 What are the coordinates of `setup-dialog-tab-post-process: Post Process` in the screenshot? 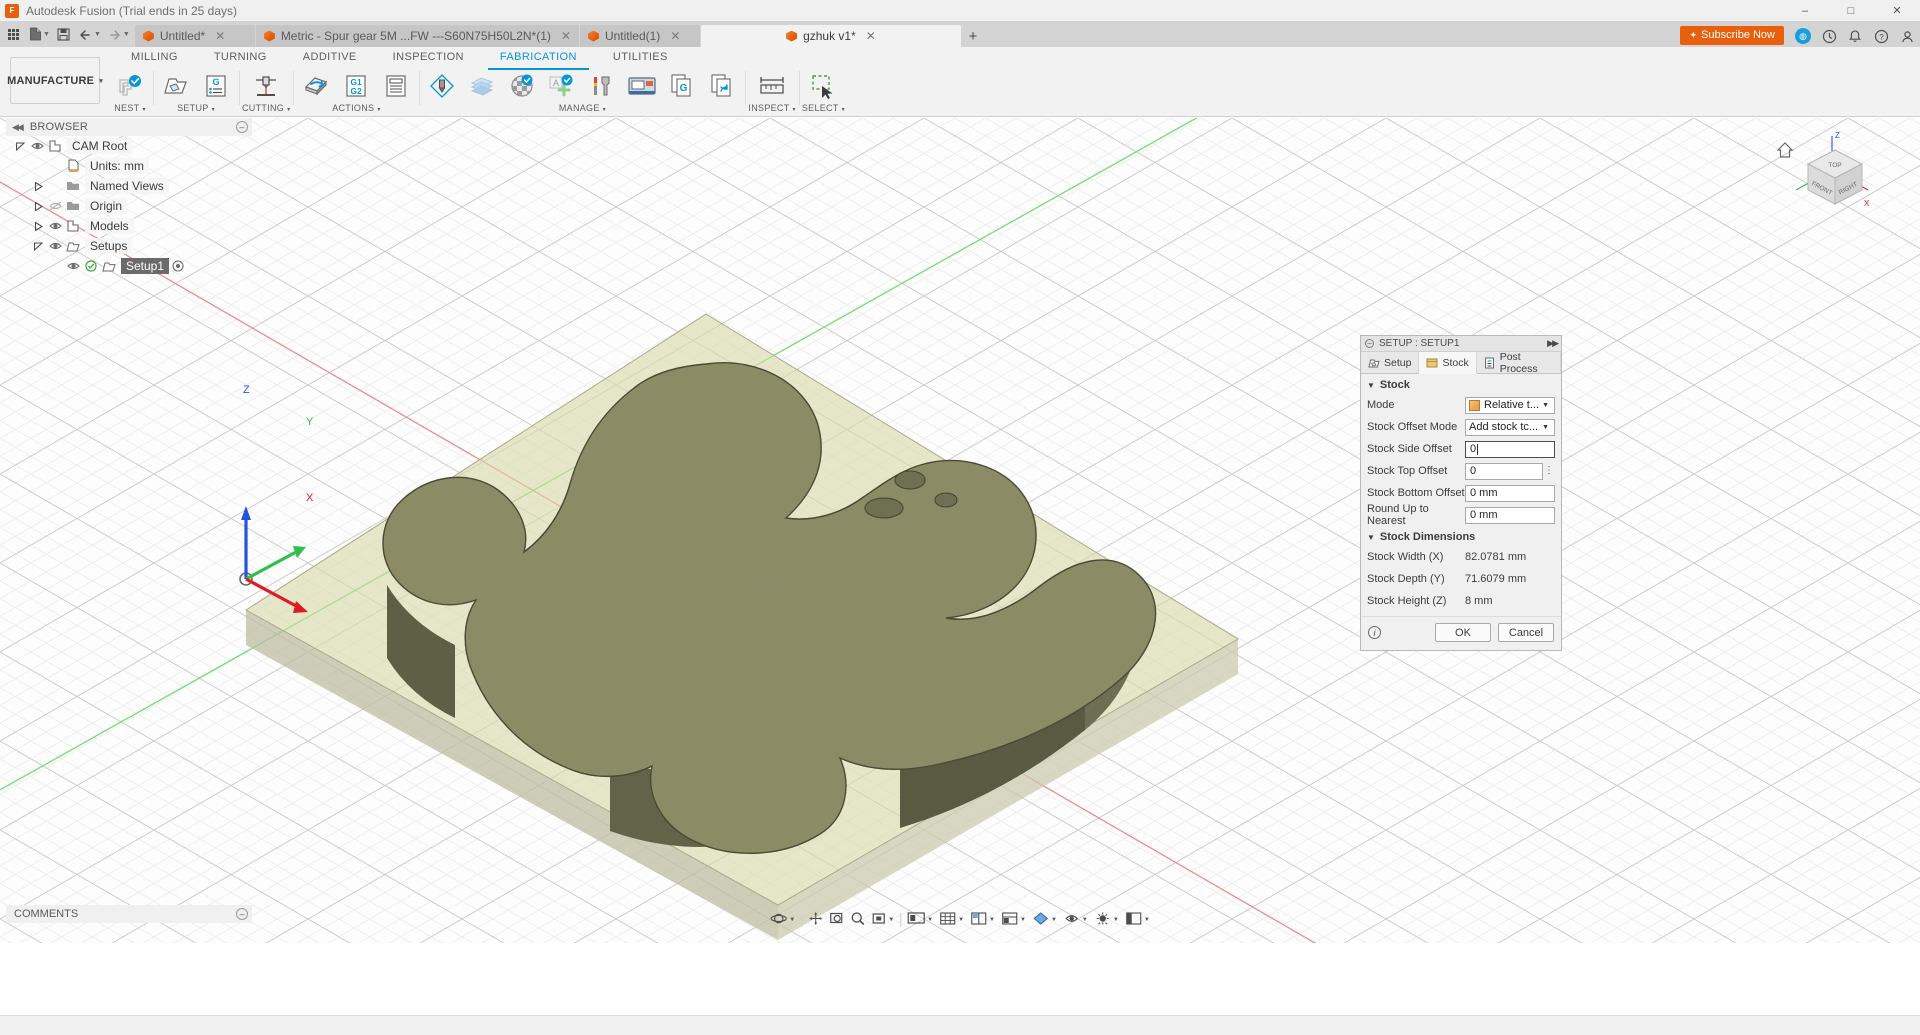 It's located at (1519, 363).